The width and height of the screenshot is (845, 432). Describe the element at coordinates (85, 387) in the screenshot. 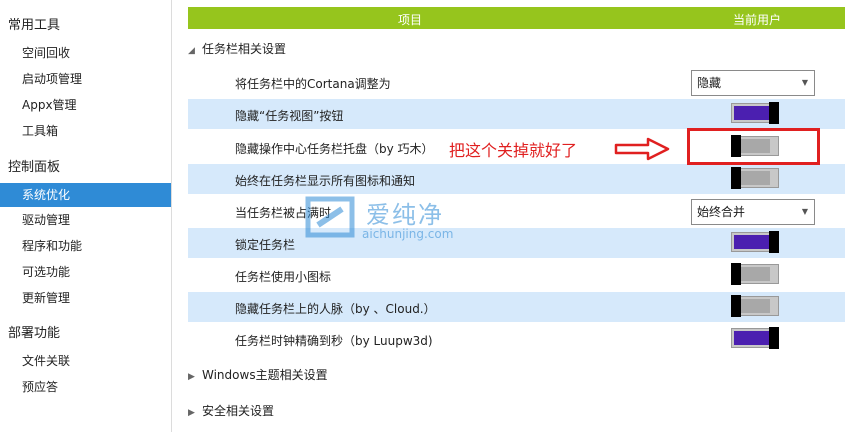

I see `sidebar-item-unattend: 预应答` at that location.